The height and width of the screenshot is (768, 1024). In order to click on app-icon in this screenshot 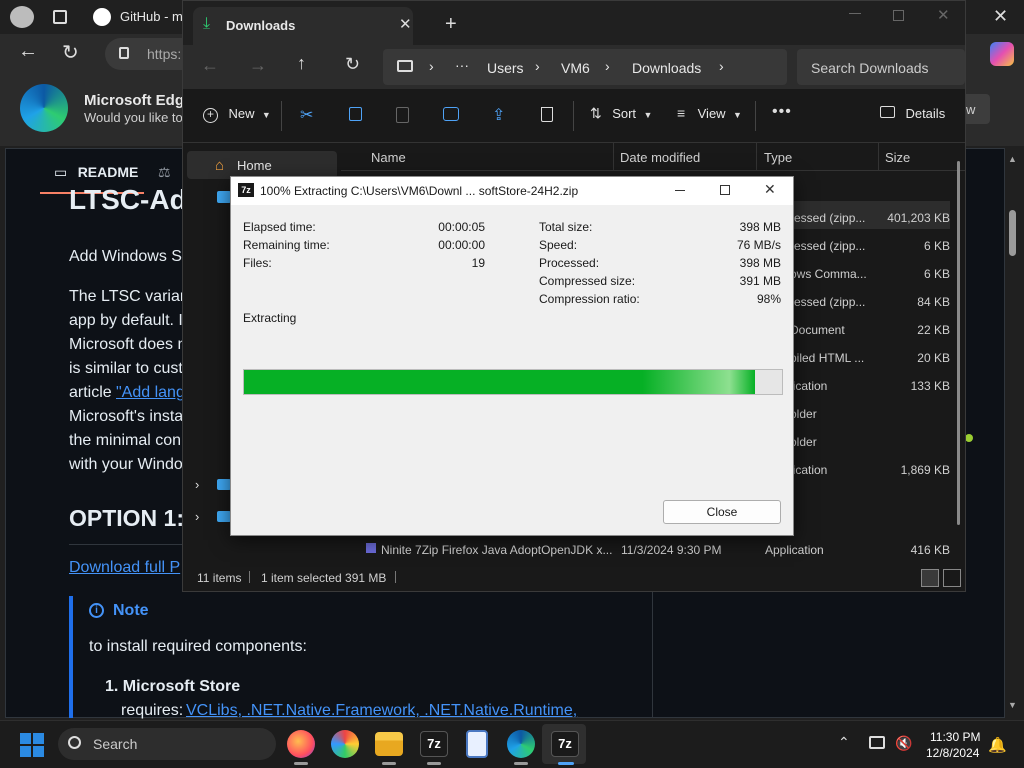, I will do `click(371, 548)`.